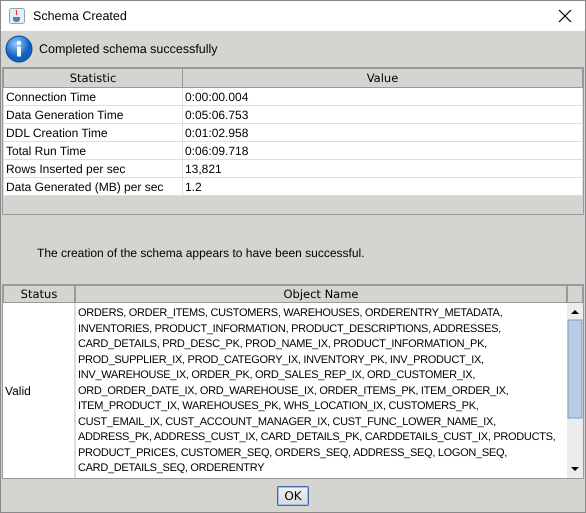 This screenshot has height=513, width=586. Describe the element at coordinates (93, 187) in the screenshot. I see `table-cell: Data Generated (MB) per sec` at that location.